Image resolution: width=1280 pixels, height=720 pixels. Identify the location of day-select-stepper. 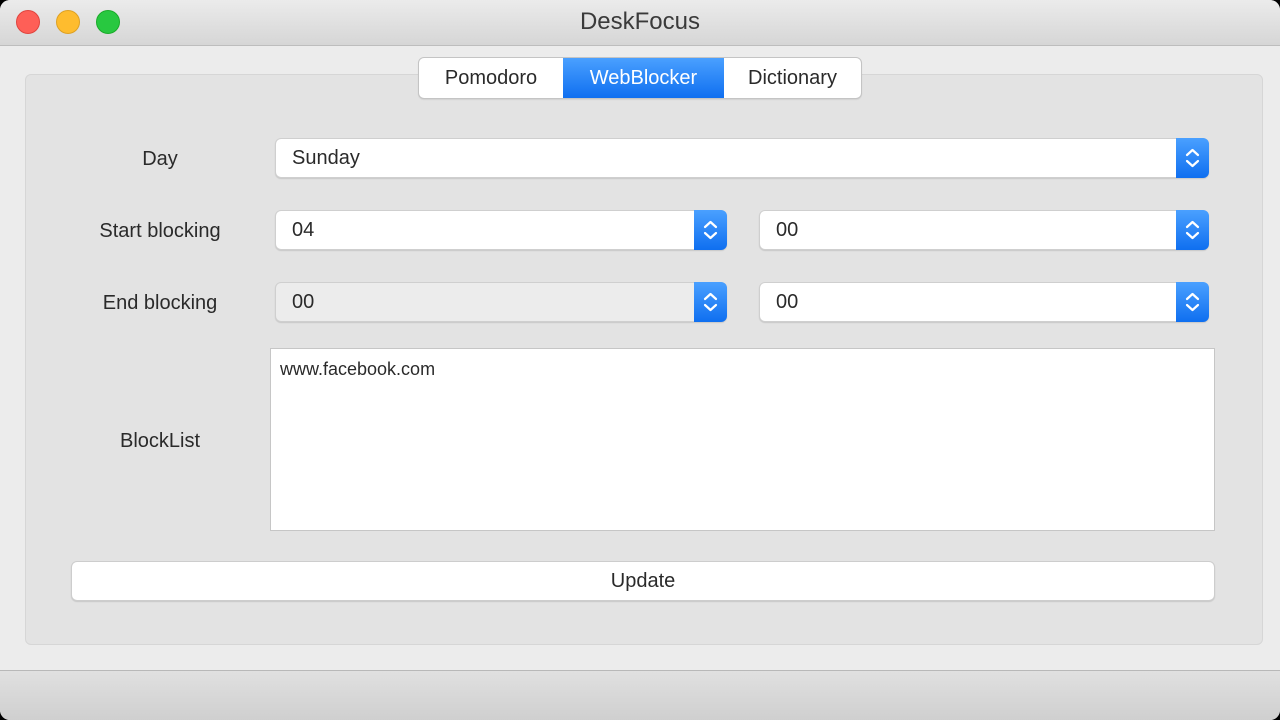
(1192, 158).